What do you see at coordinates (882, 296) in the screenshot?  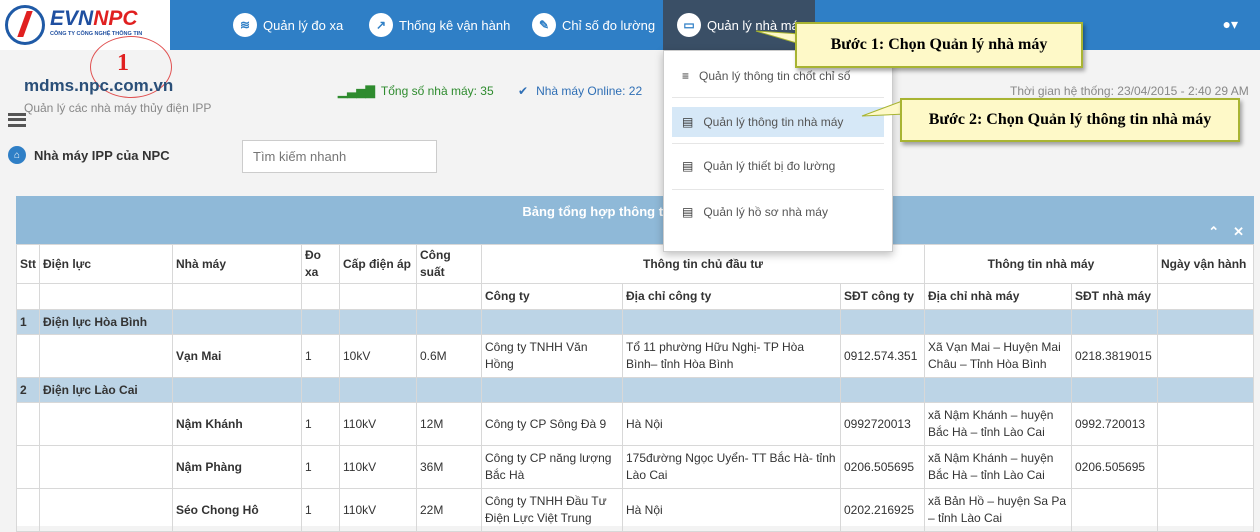 I see `col-sdt-cong-ty: SĐT công ty` at bounding box center [882, 296].